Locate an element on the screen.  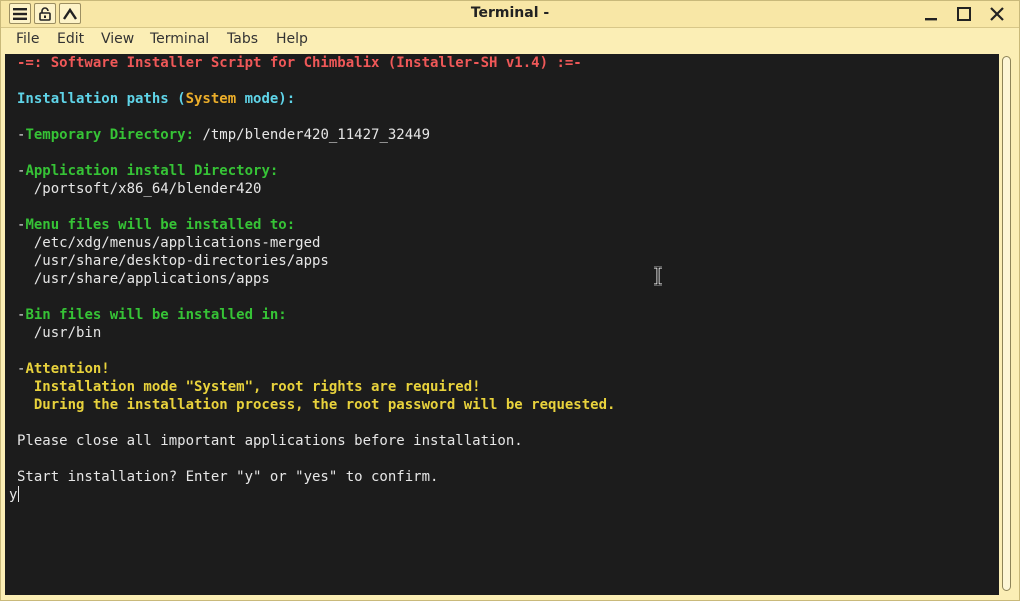
app-dir-line: -Application install Directory: is located at coordinates (147, 171).